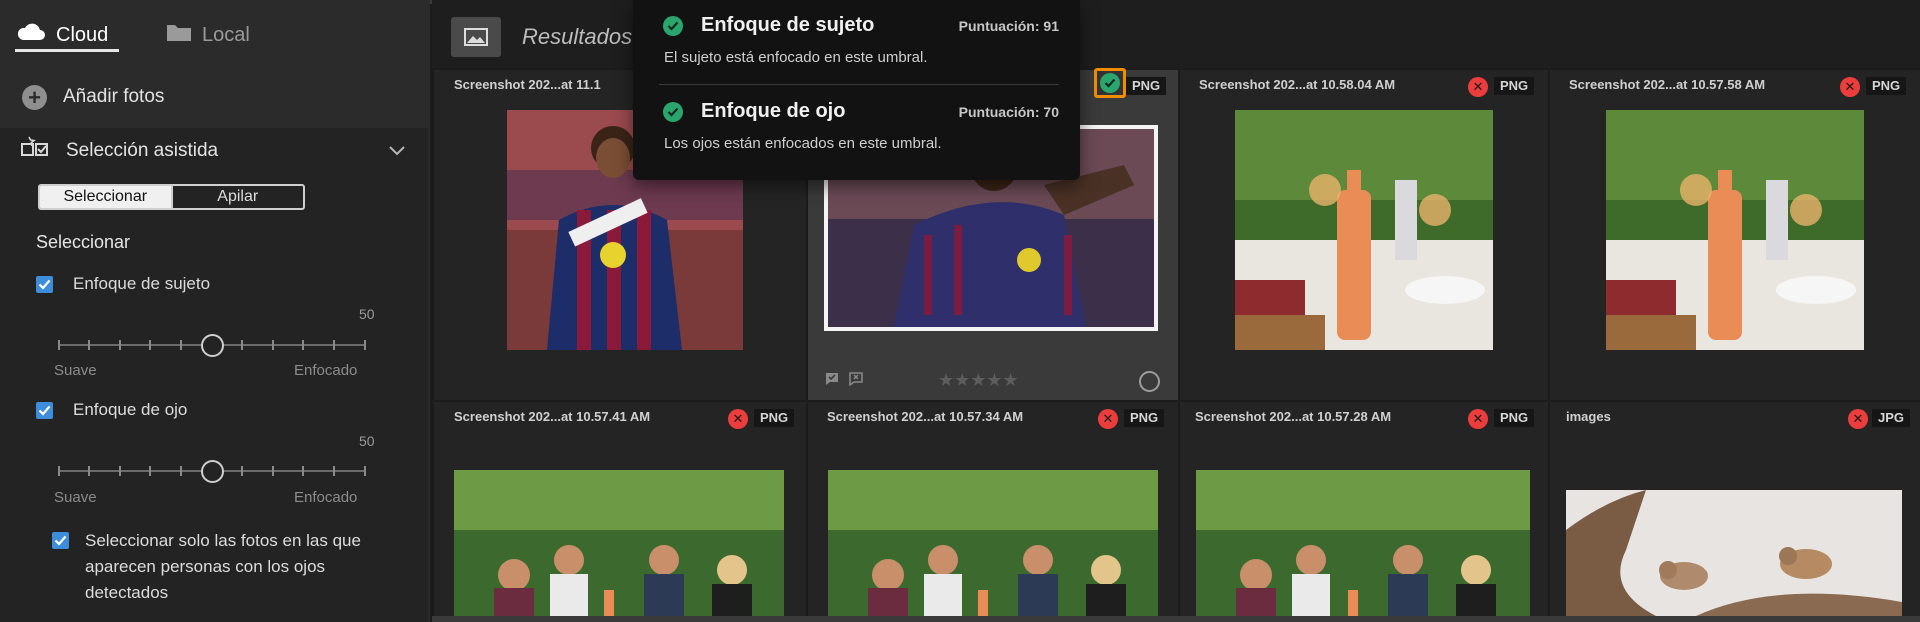  Describe the element at coordinates (75, 370) in the screenshot. I see `subject-focus-min-label: Suave` at that location.